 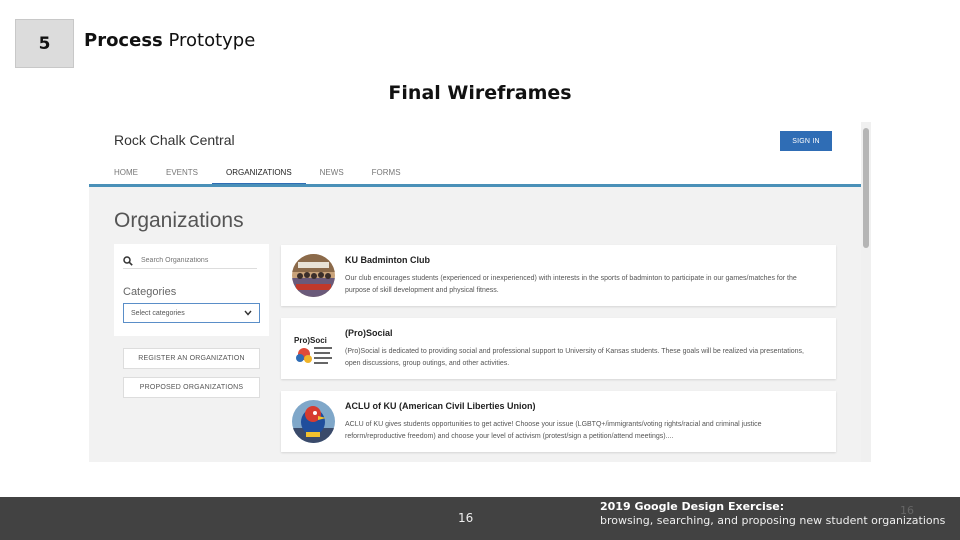 I want to click on slide-subtitle: Final Wireframes, so click(x=480, y=93).